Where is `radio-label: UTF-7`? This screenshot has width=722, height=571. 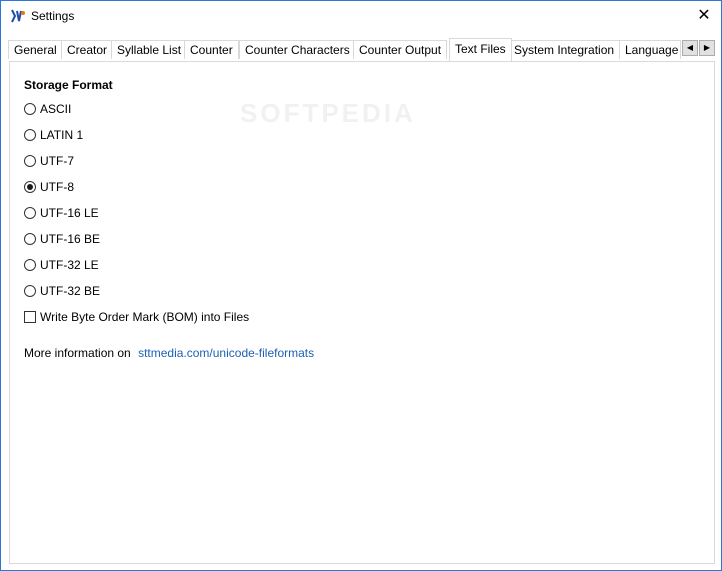
radio-label: UTF-7 is located at coordinates (57, 161).